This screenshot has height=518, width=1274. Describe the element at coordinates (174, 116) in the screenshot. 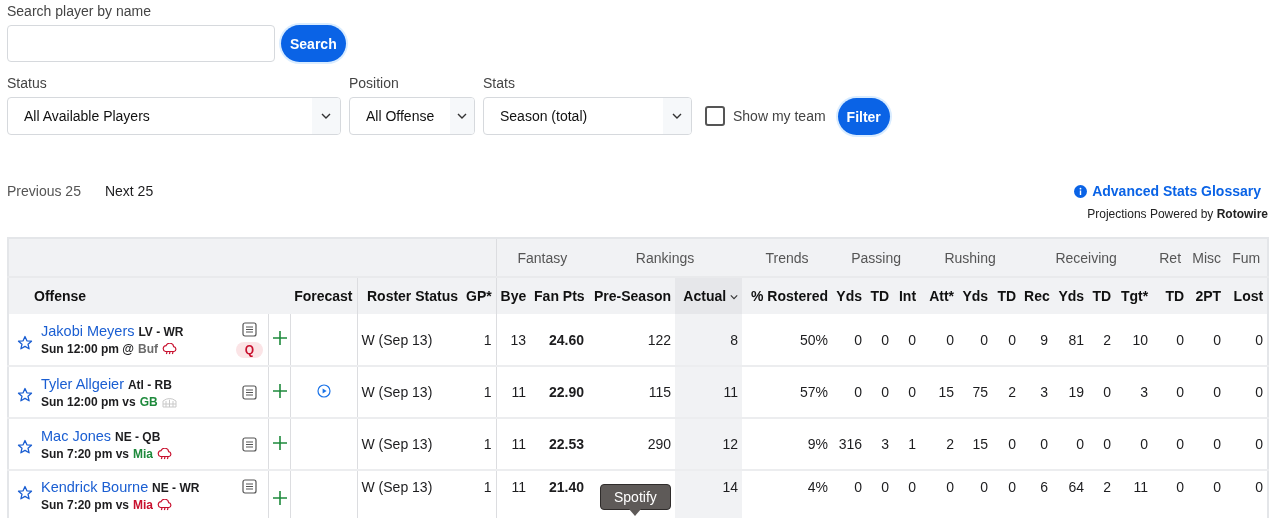

I see `dropdown: All Available Players` at that location.